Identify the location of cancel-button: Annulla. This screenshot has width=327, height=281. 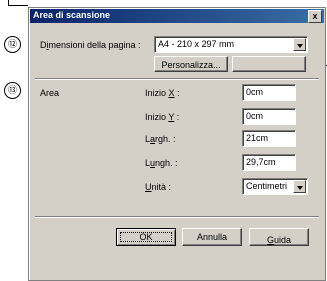
(212, 237).